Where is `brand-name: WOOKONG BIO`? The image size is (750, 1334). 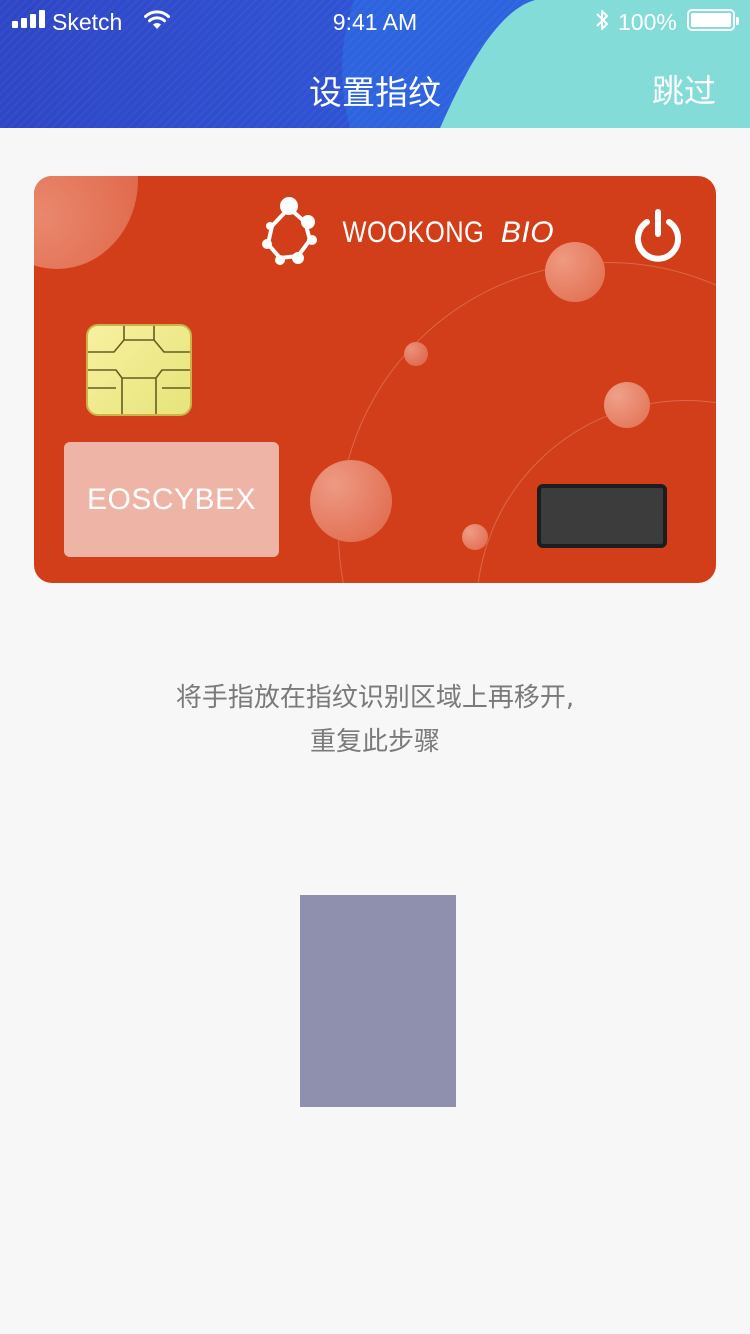 brand-name: WOOKONG BIO is located at coordinates (448, 232).